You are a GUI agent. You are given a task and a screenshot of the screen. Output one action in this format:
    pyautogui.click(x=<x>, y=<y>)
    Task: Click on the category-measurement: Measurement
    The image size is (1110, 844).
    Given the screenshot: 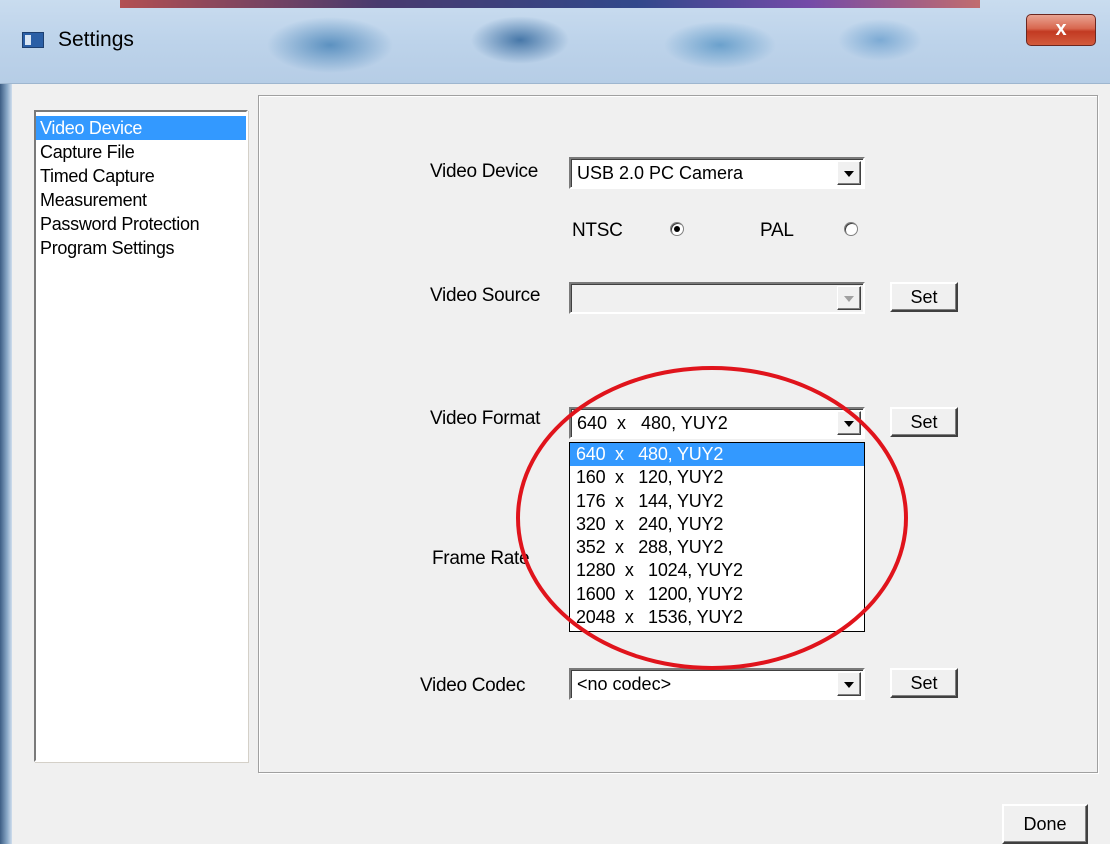 What is the action you would take?
    pyautogui.click(x=141, y=200)
    